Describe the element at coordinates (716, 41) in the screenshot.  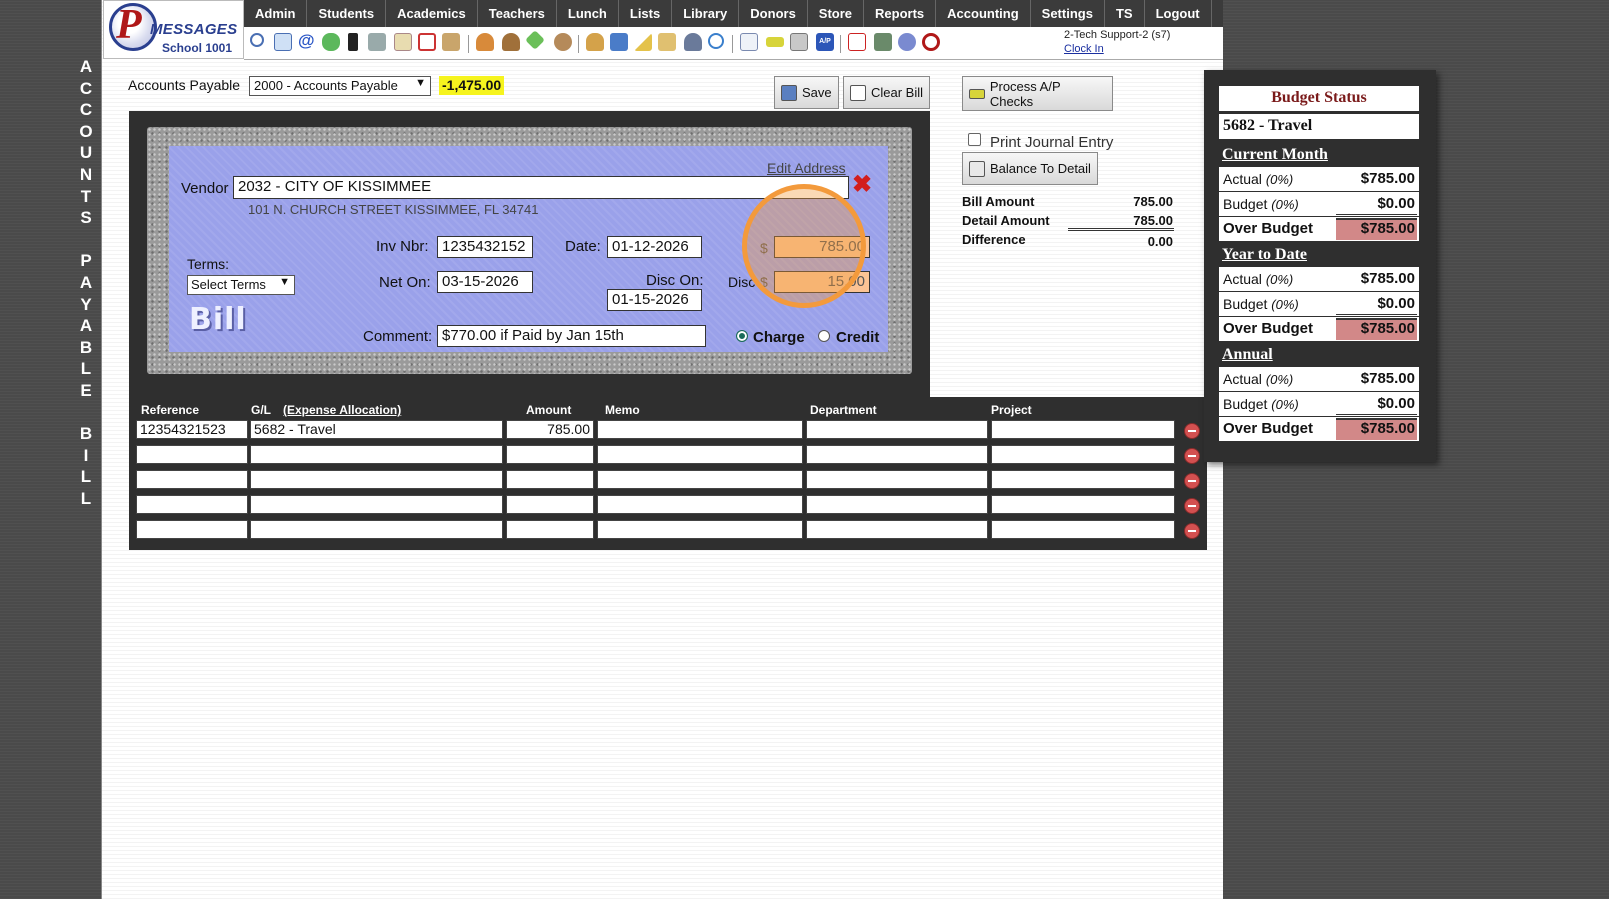
I see `clock-icon` at that location.